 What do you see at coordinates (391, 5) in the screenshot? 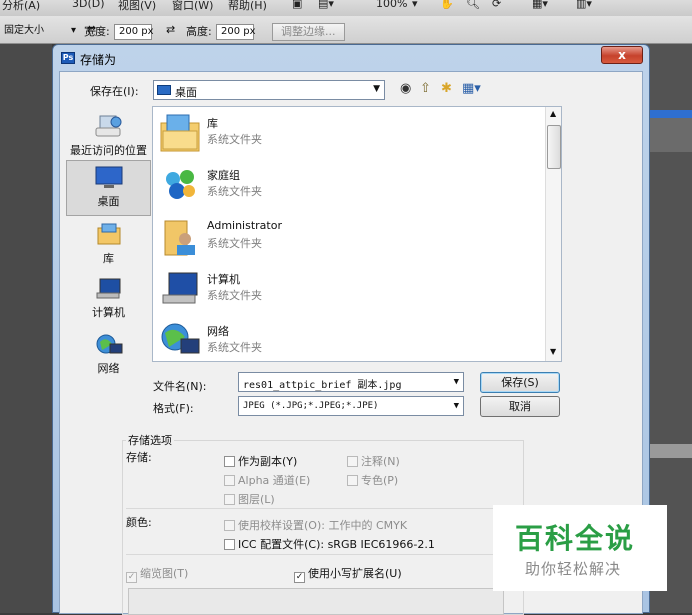
I see `zoom-level: 100%` at bounding box center [391, 5].